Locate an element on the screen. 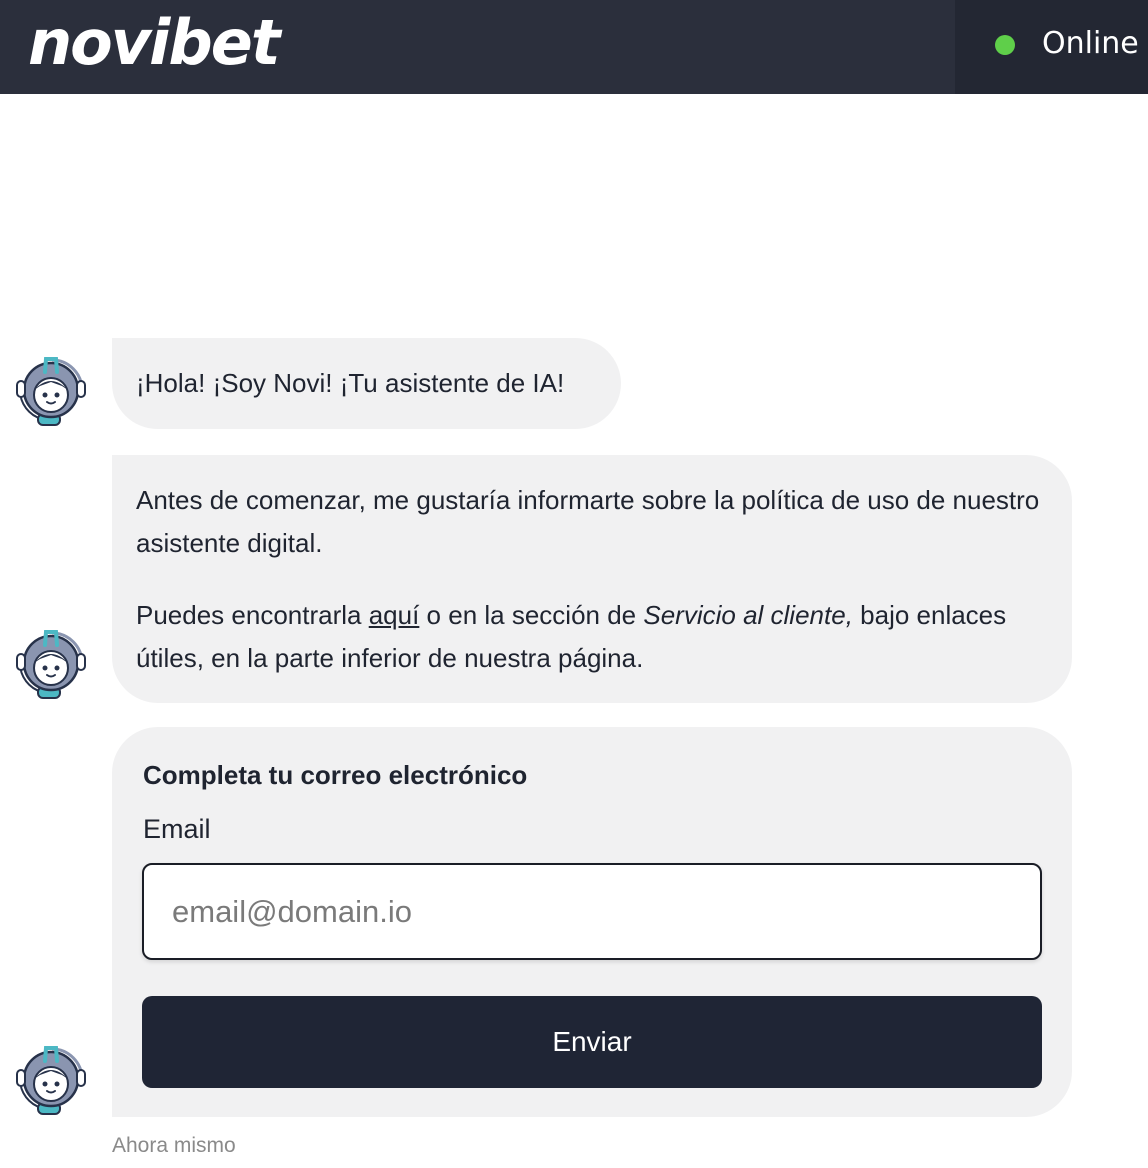 This screenshot has height=1168, width=1148. top-header: novibet Online is located at coordinates (574, 47).